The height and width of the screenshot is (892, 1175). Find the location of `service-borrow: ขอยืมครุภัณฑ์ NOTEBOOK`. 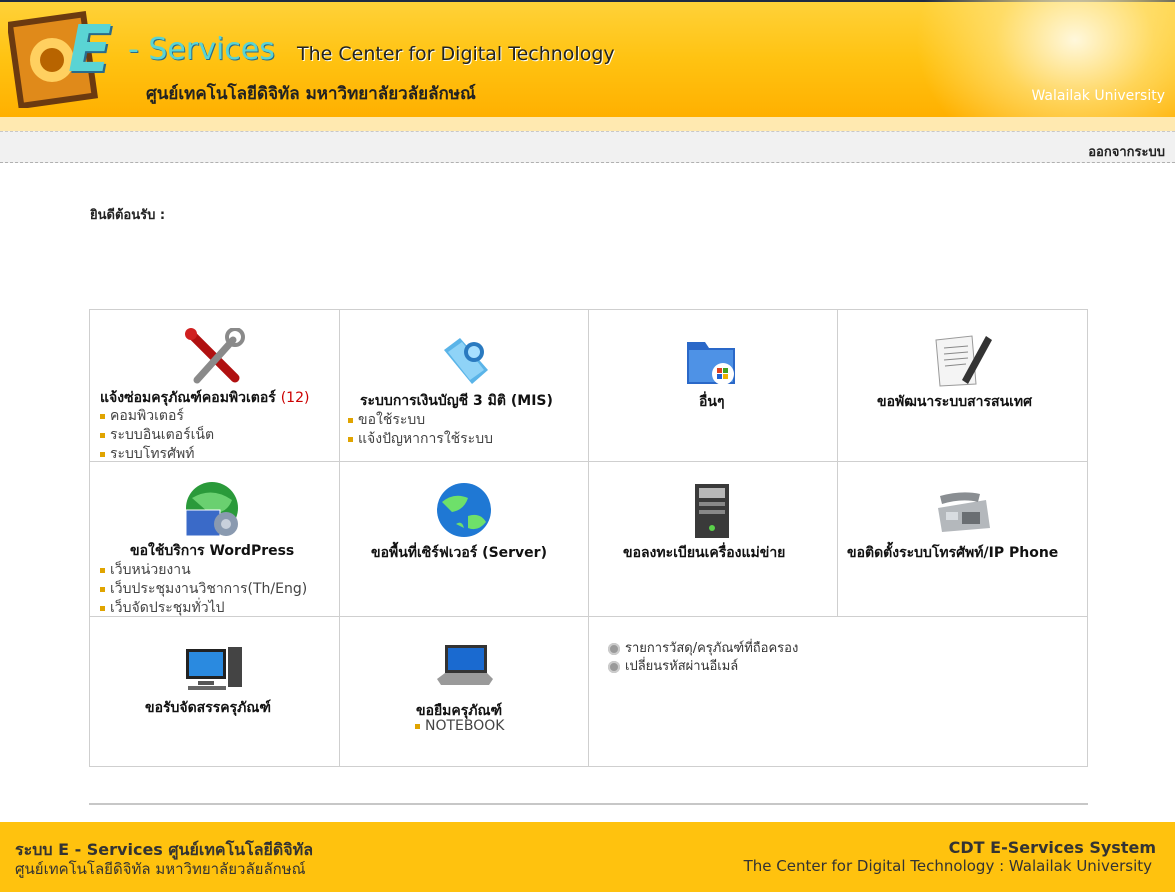

service-borrow: ขอยืมครุภัณฑ์ NOTEBOOK is located at coordinates (464, 691).